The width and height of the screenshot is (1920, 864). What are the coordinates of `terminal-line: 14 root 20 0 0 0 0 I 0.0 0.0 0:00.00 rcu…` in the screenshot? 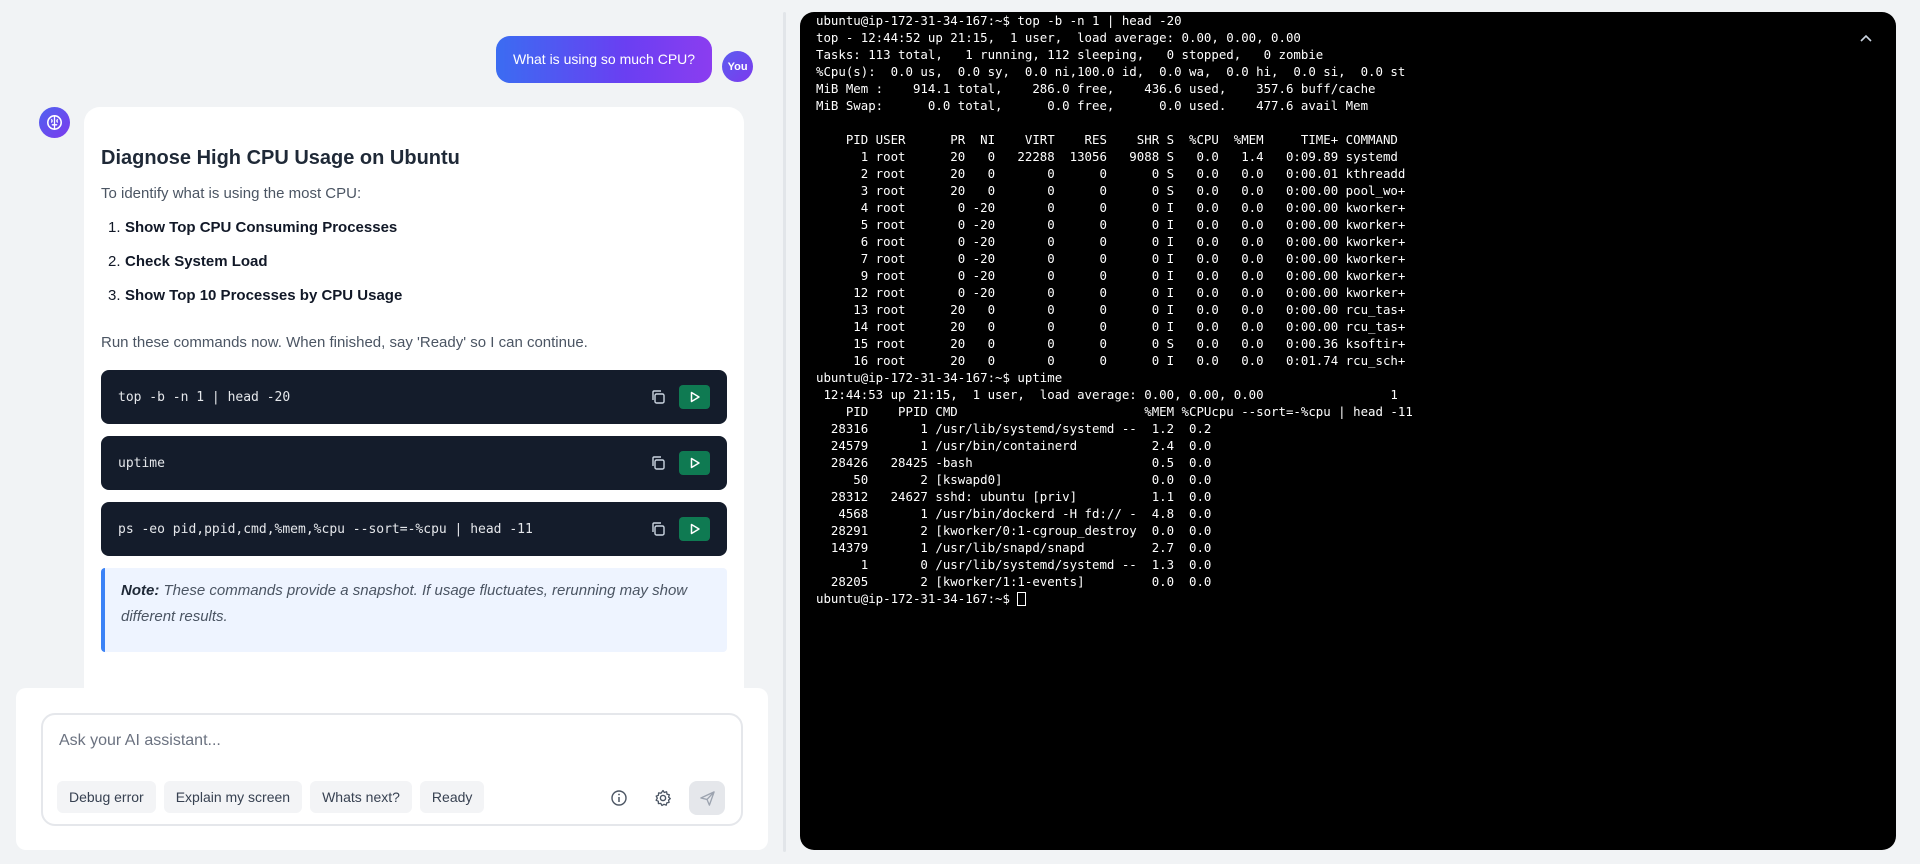 It's located at (1111, 326).